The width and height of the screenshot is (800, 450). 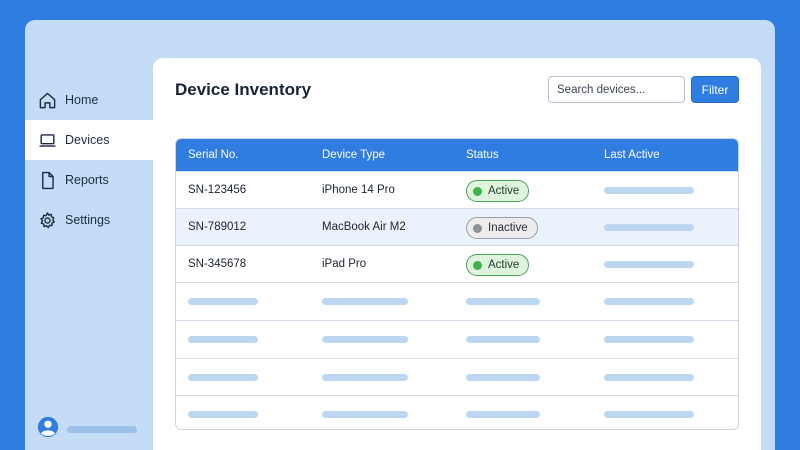 I want to click on status-badge: Inactive, so click(x=502, y=228).